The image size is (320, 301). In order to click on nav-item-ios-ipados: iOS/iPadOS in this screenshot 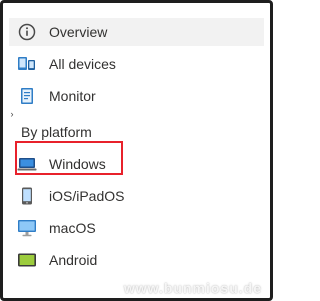, I will do `click(137, 196)`.